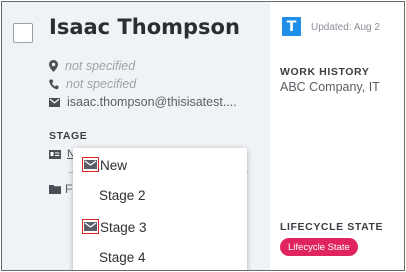 Image resolution: width=406 pixels, height=272 pixels. Describe the element at coordinates (122, 195) in the screenshot. I see `stage-option-label: Stage 2` at that location.